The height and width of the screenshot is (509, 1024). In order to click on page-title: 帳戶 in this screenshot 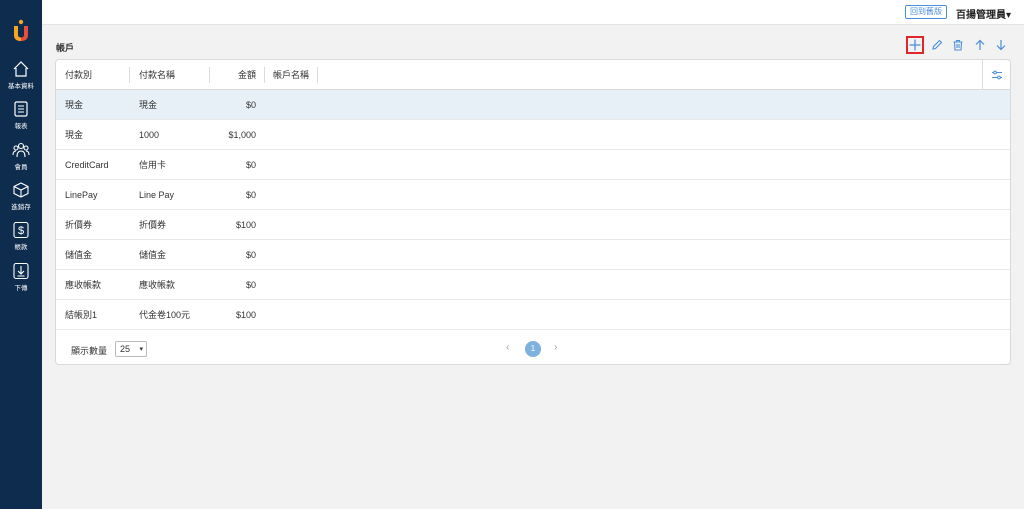, I will do `click(65, 48)`.